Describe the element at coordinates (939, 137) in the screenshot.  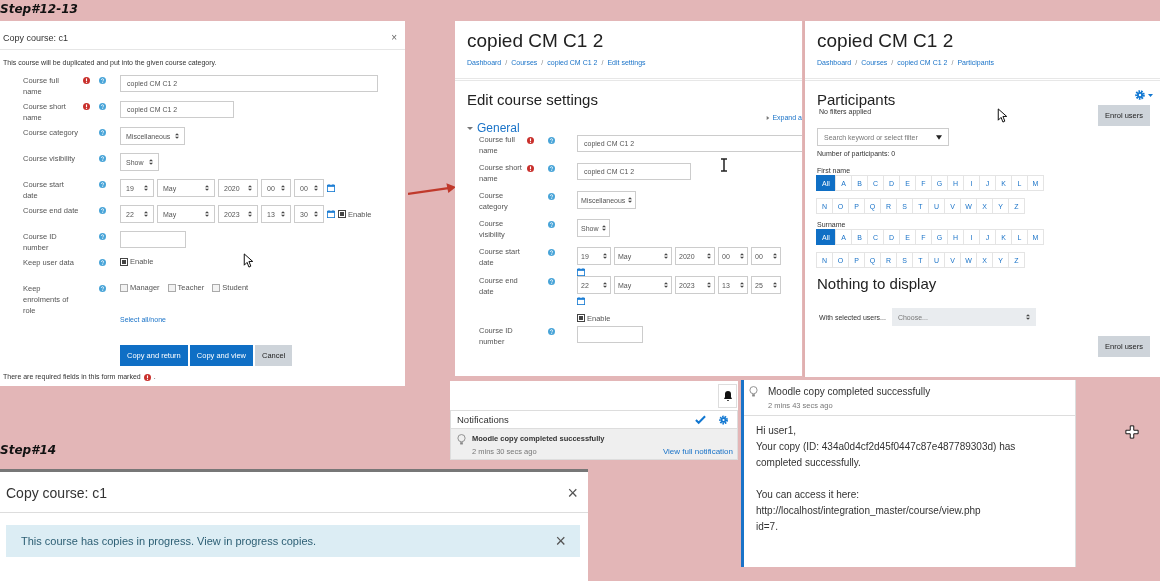
I see `dropdown-arrow-icon` at that location.